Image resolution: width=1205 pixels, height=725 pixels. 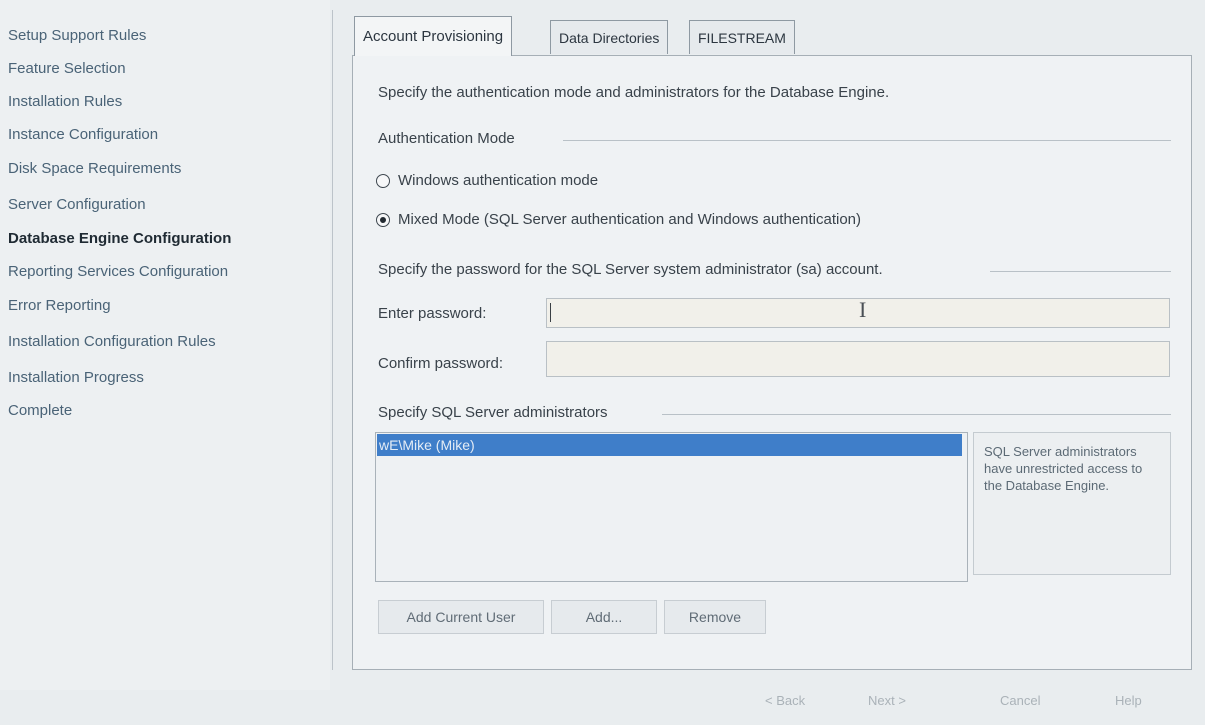 What do you see at coordinates (441, 363) in the screenshot?
I see `confirm-password-label: Confirm password:` at bounding box center [441, 363].